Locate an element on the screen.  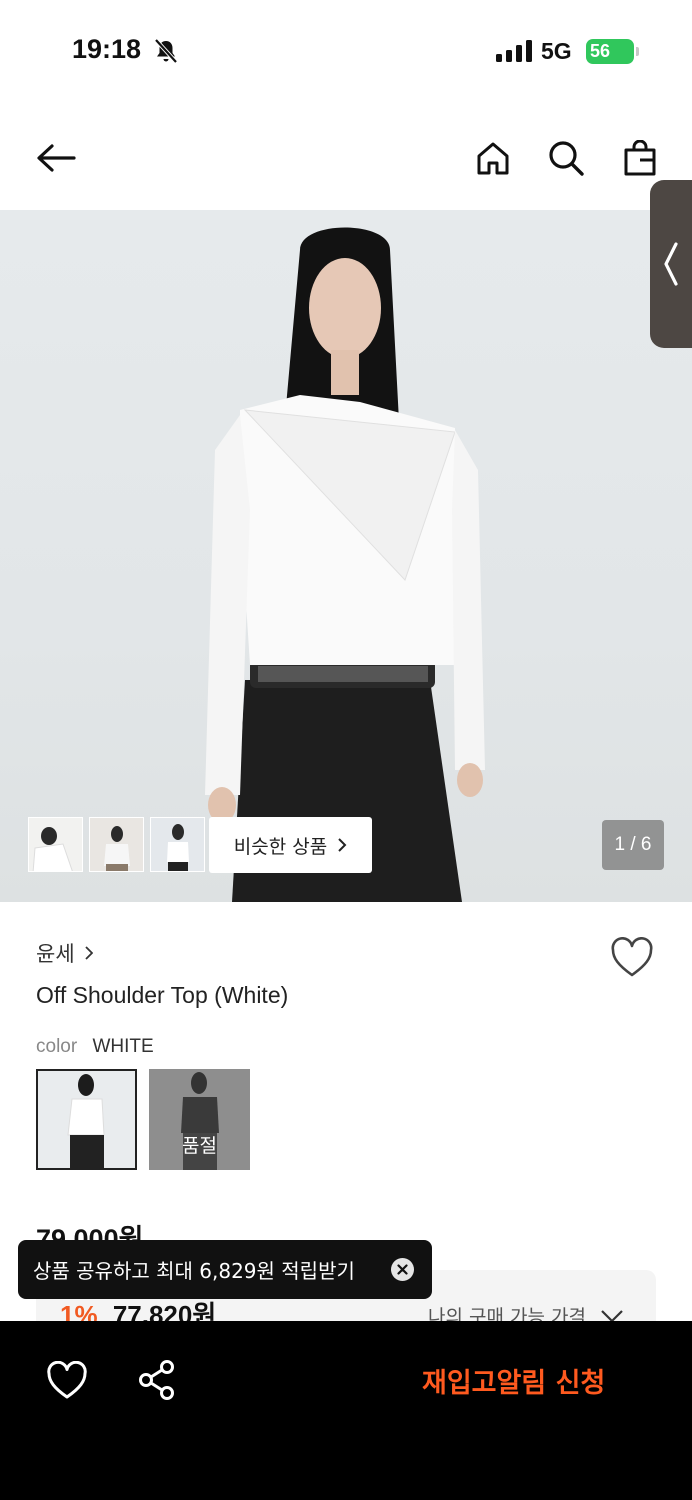
cart-button is located at coordinates (640, 158).